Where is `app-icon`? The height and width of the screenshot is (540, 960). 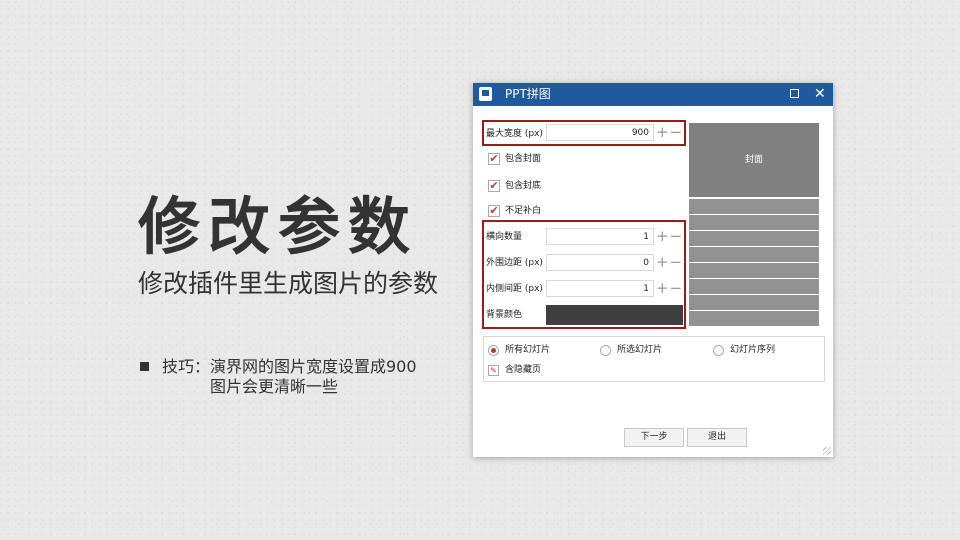
app-icon is located at coordinates (485, 94).